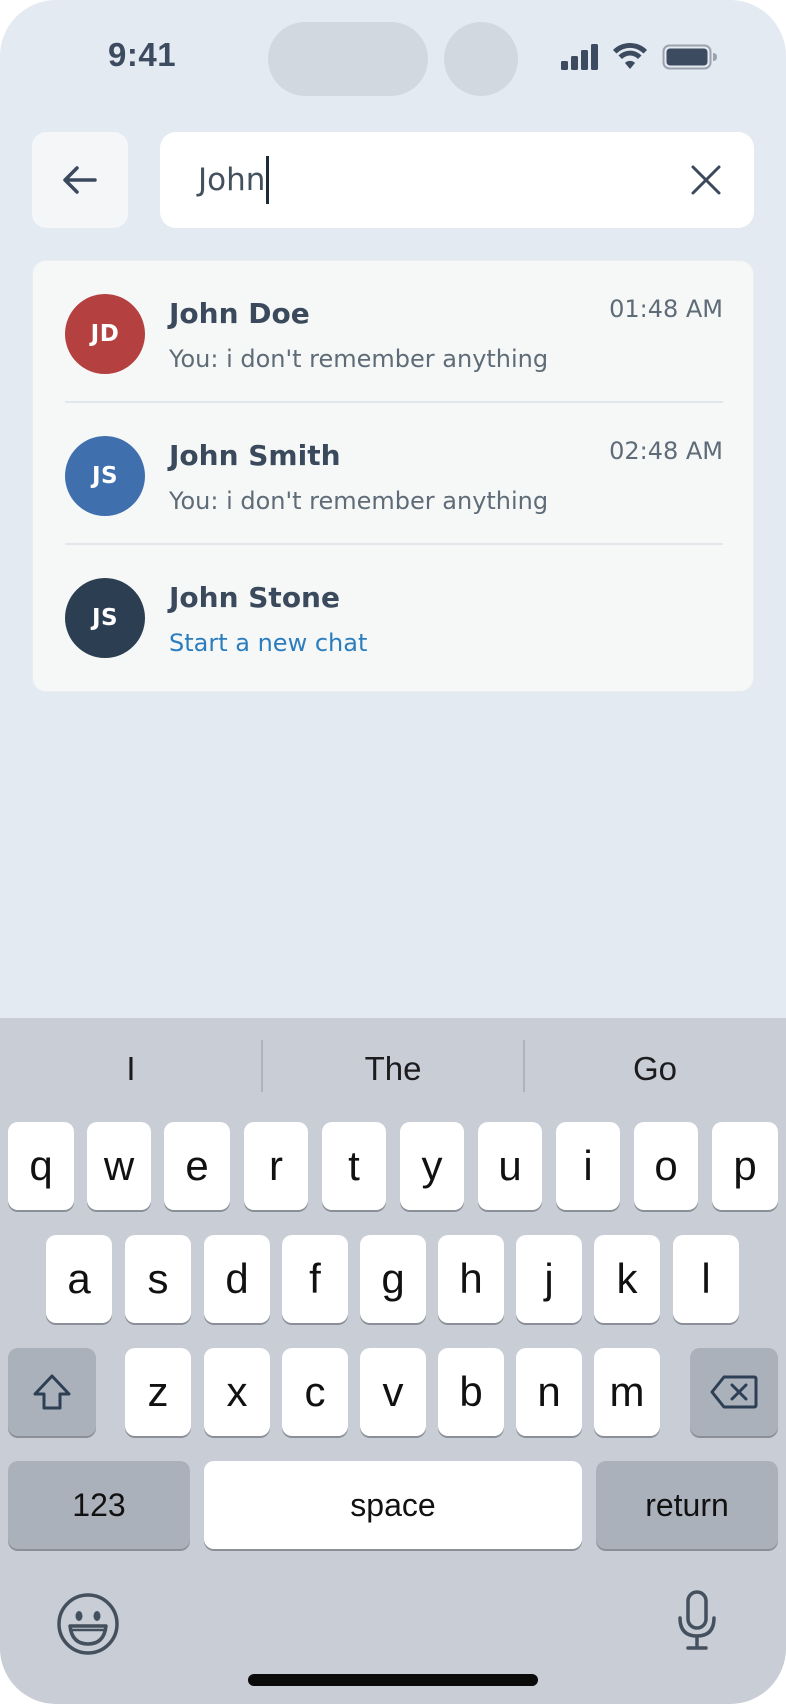 This screenshot has height=1704, width=786. I want to click on key-m: m, so click(627, 1392).